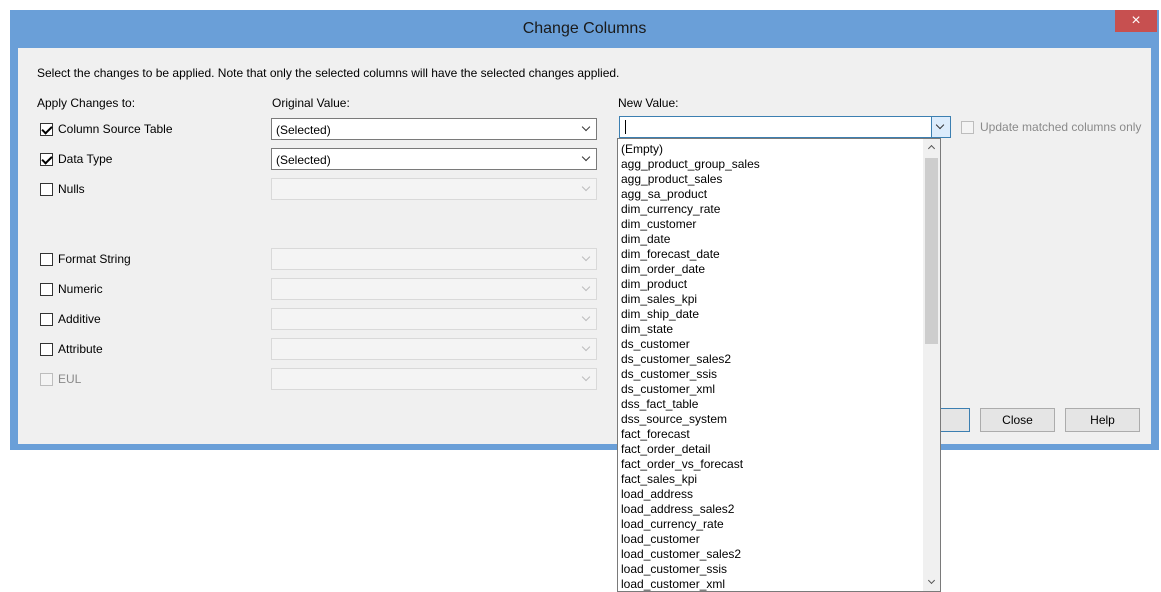  What do you see at coordinates (46, 259) in the screenshot?
I see `format-string-checkbox` at bounding box center [46, 259].